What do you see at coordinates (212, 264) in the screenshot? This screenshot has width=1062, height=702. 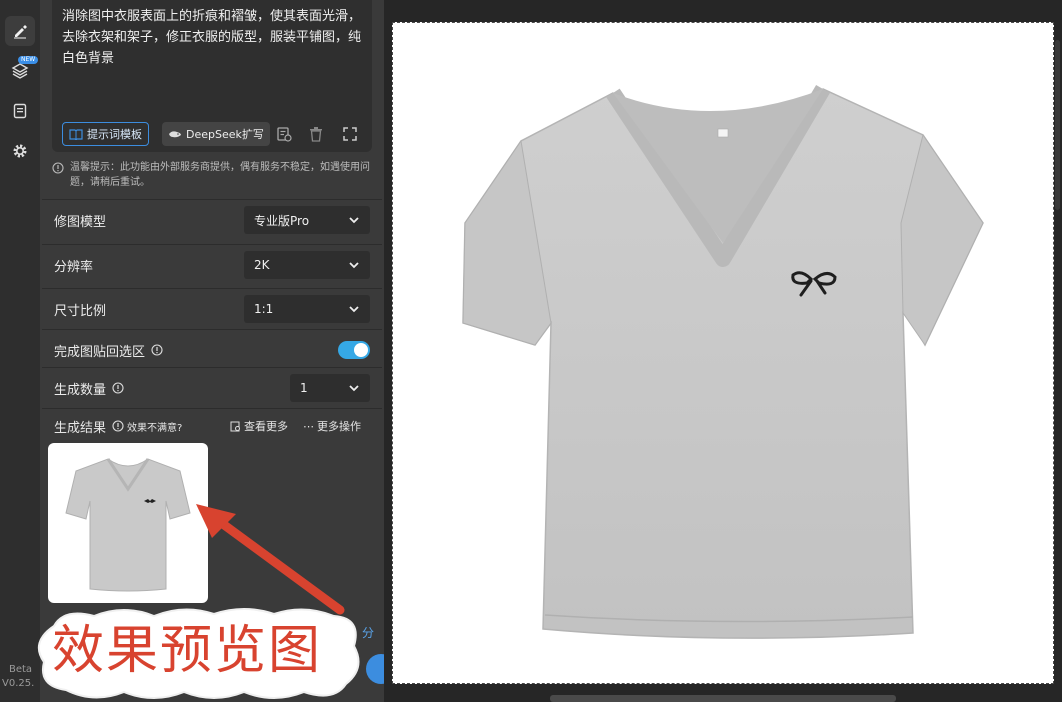 I see `resolution-row: 分辨率 2K` at bounding box center [212, 264].